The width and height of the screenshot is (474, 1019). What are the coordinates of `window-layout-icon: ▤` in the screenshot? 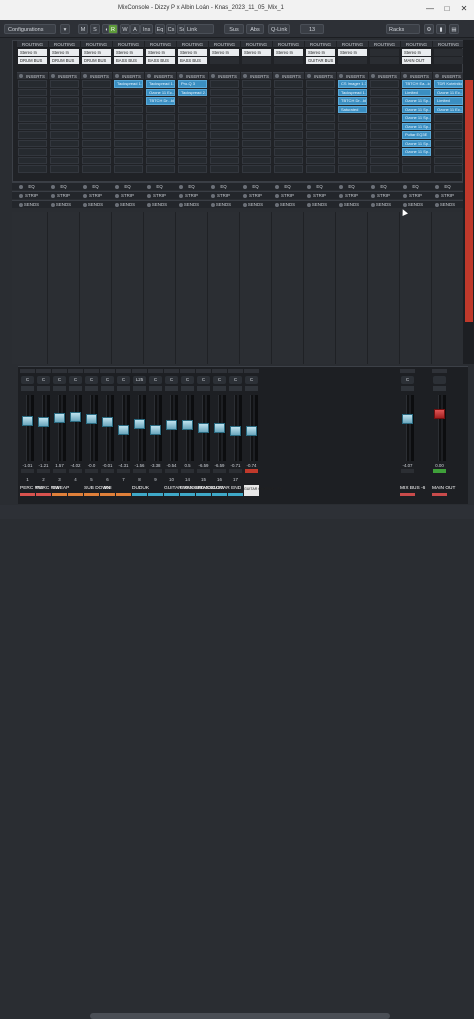 It's located at (454, 29).